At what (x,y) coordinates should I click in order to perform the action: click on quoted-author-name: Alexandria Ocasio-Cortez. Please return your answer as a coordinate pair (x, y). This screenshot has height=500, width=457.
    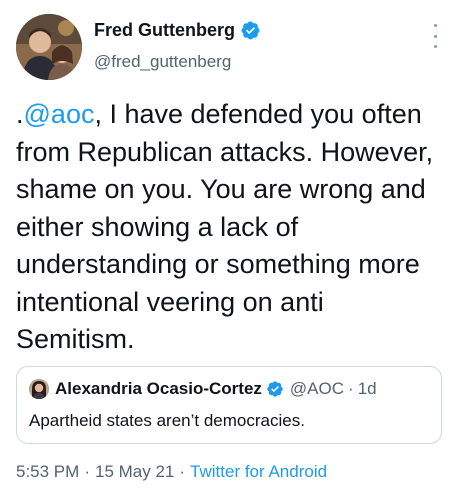
    Looking at the image, I should click on (158, 388).